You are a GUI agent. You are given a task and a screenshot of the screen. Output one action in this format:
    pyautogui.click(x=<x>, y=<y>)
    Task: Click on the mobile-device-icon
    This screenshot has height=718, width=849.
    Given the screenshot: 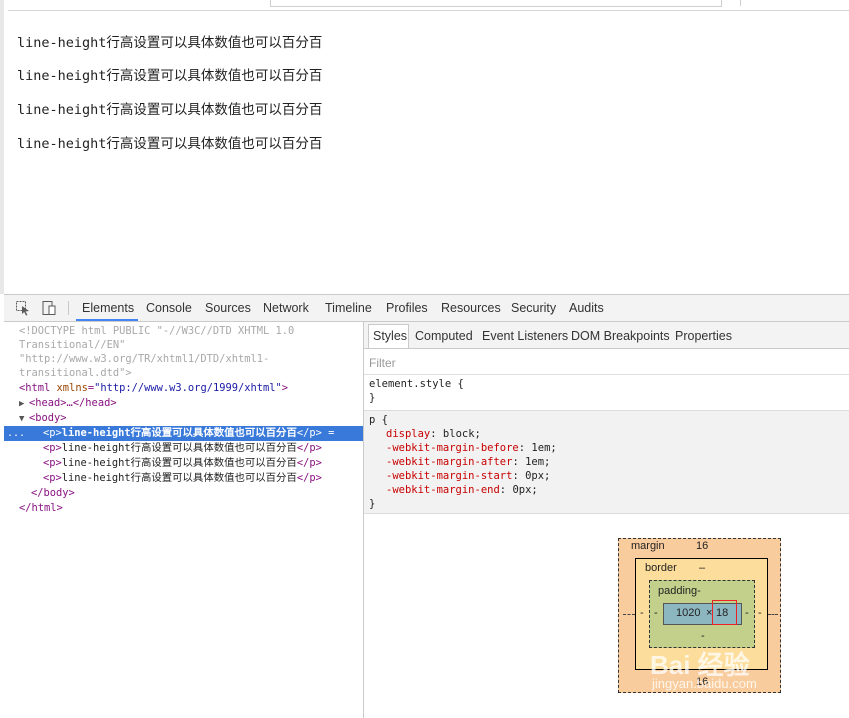 What is the action you would take?
    pyautogui.click(x=49, y=308)
    